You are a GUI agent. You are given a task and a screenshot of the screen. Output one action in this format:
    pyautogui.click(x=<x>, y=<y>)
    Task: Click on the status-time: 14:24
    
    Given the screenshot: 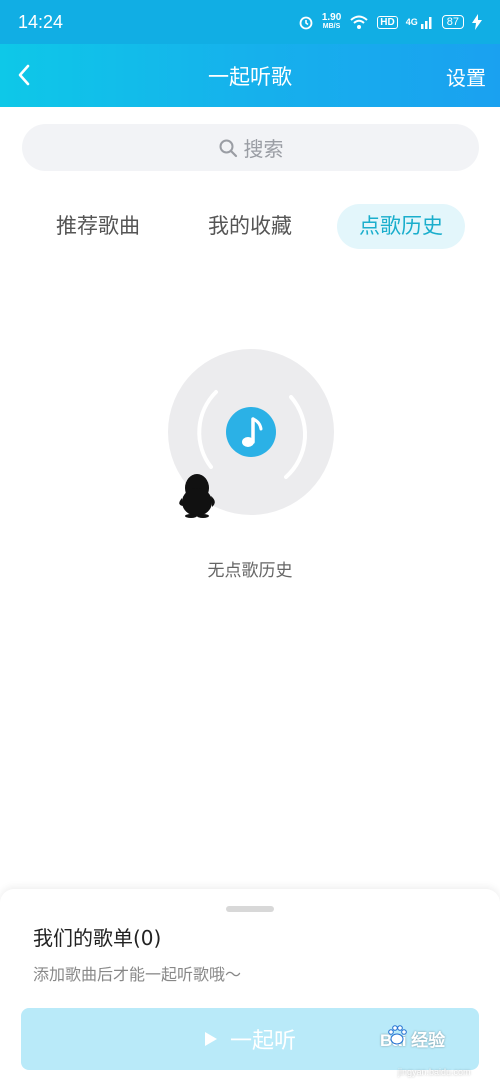 What is the action you would take?
    pyautogui.click(x=41, y=21)
    